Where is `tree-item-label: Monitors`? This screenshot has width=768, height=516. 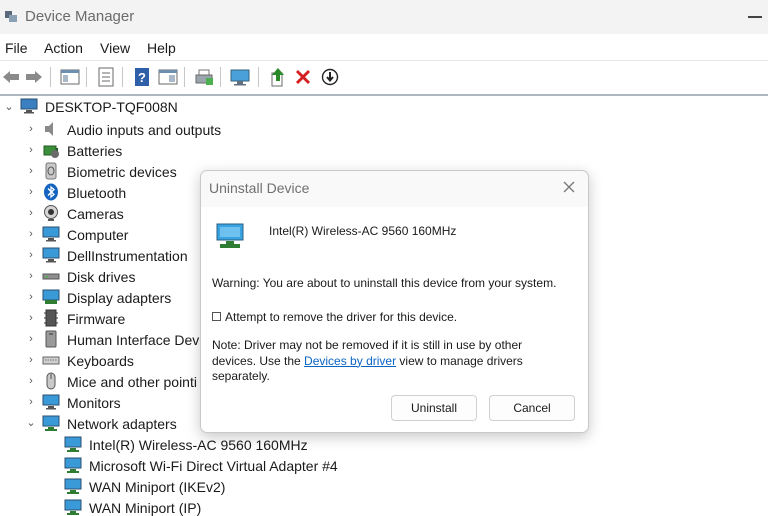
tree-item-label: Monitors is located at coordinates (94, 403).